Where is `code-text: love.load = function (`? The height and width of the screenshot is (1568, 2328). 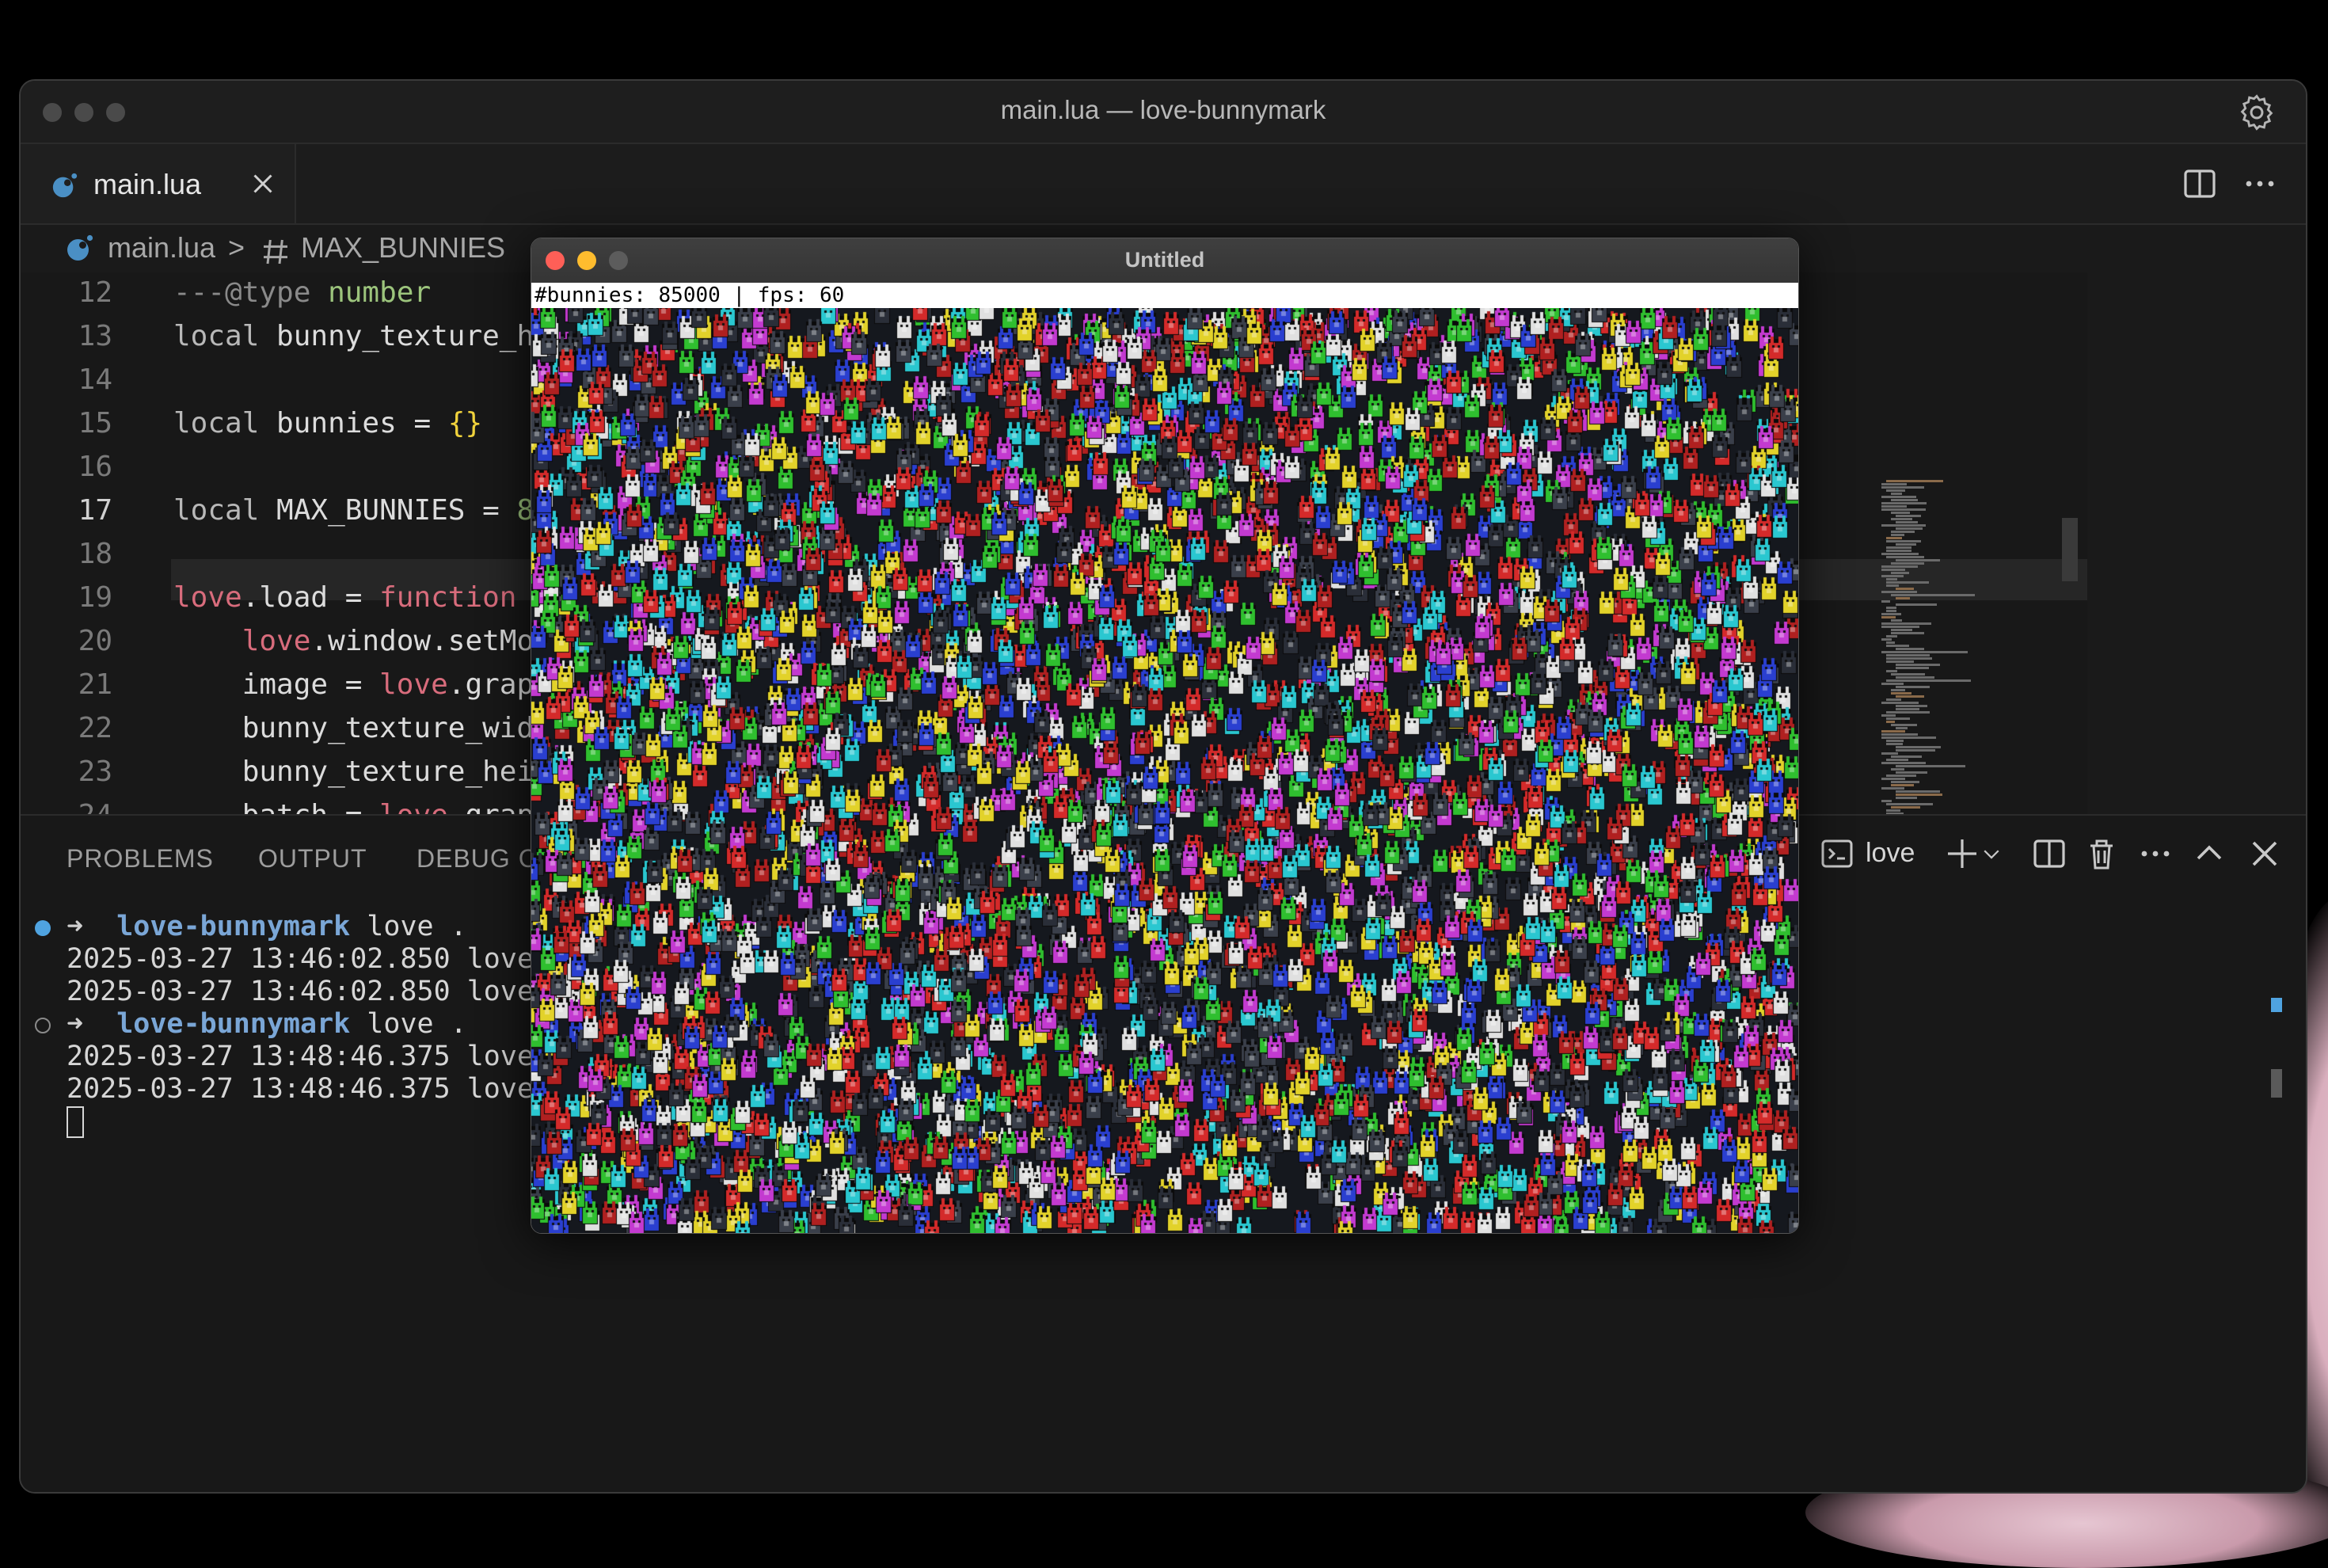
code-text: love.load = function ( is located at coordinates (362, 597).